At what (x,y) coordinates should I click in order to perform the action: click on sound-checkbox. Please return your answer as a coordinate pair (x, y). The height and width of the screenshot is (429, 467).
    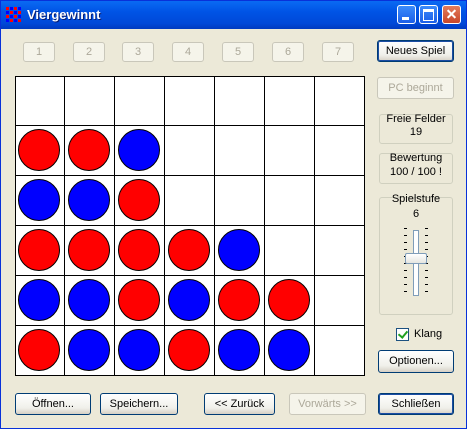
    Looking at the image, I should click on (402, 334).